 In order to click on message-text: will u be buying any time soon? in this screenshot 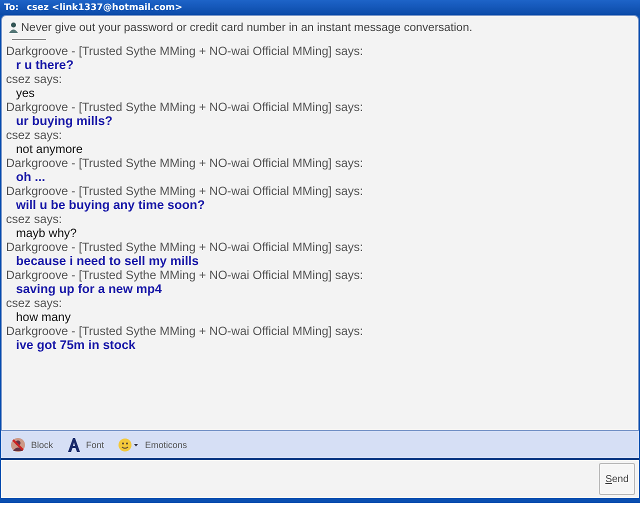, I will do `click(110, 205)`.